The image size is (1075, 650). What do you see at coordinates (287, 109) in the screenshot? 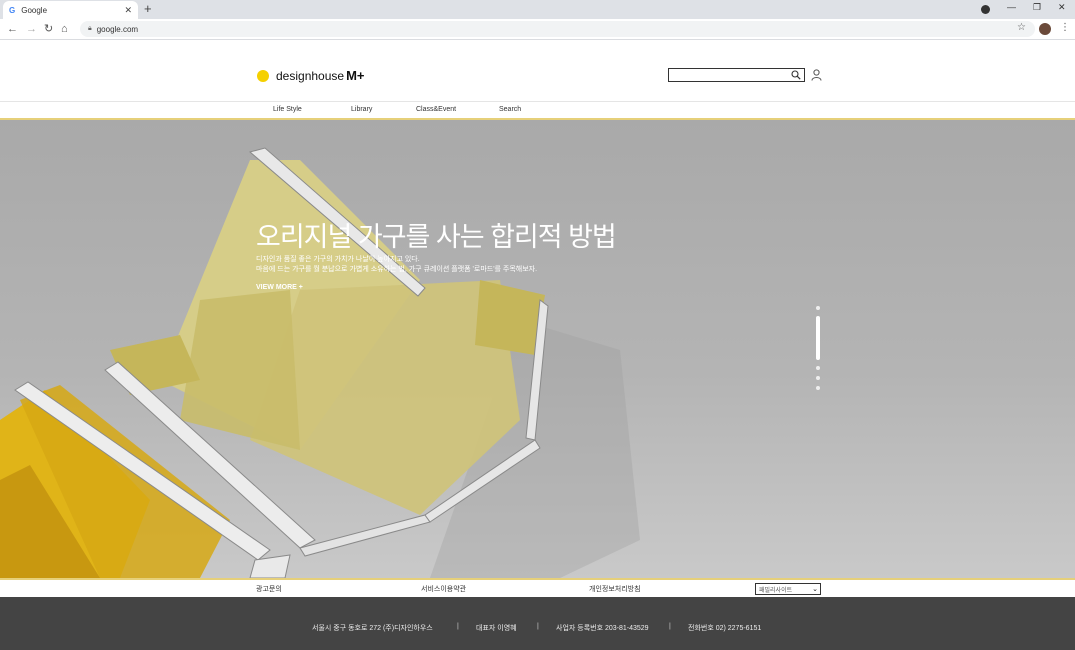
I see `nav-life-style: Life Style` at bounding box center [287, 109].